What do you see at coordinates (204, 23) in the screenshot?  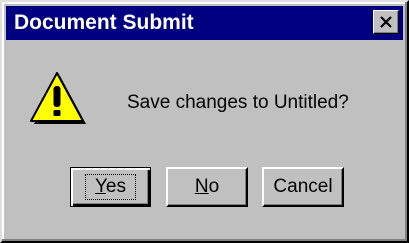 I see `title-bar: Document Submit` at bounding box center [204, 23].